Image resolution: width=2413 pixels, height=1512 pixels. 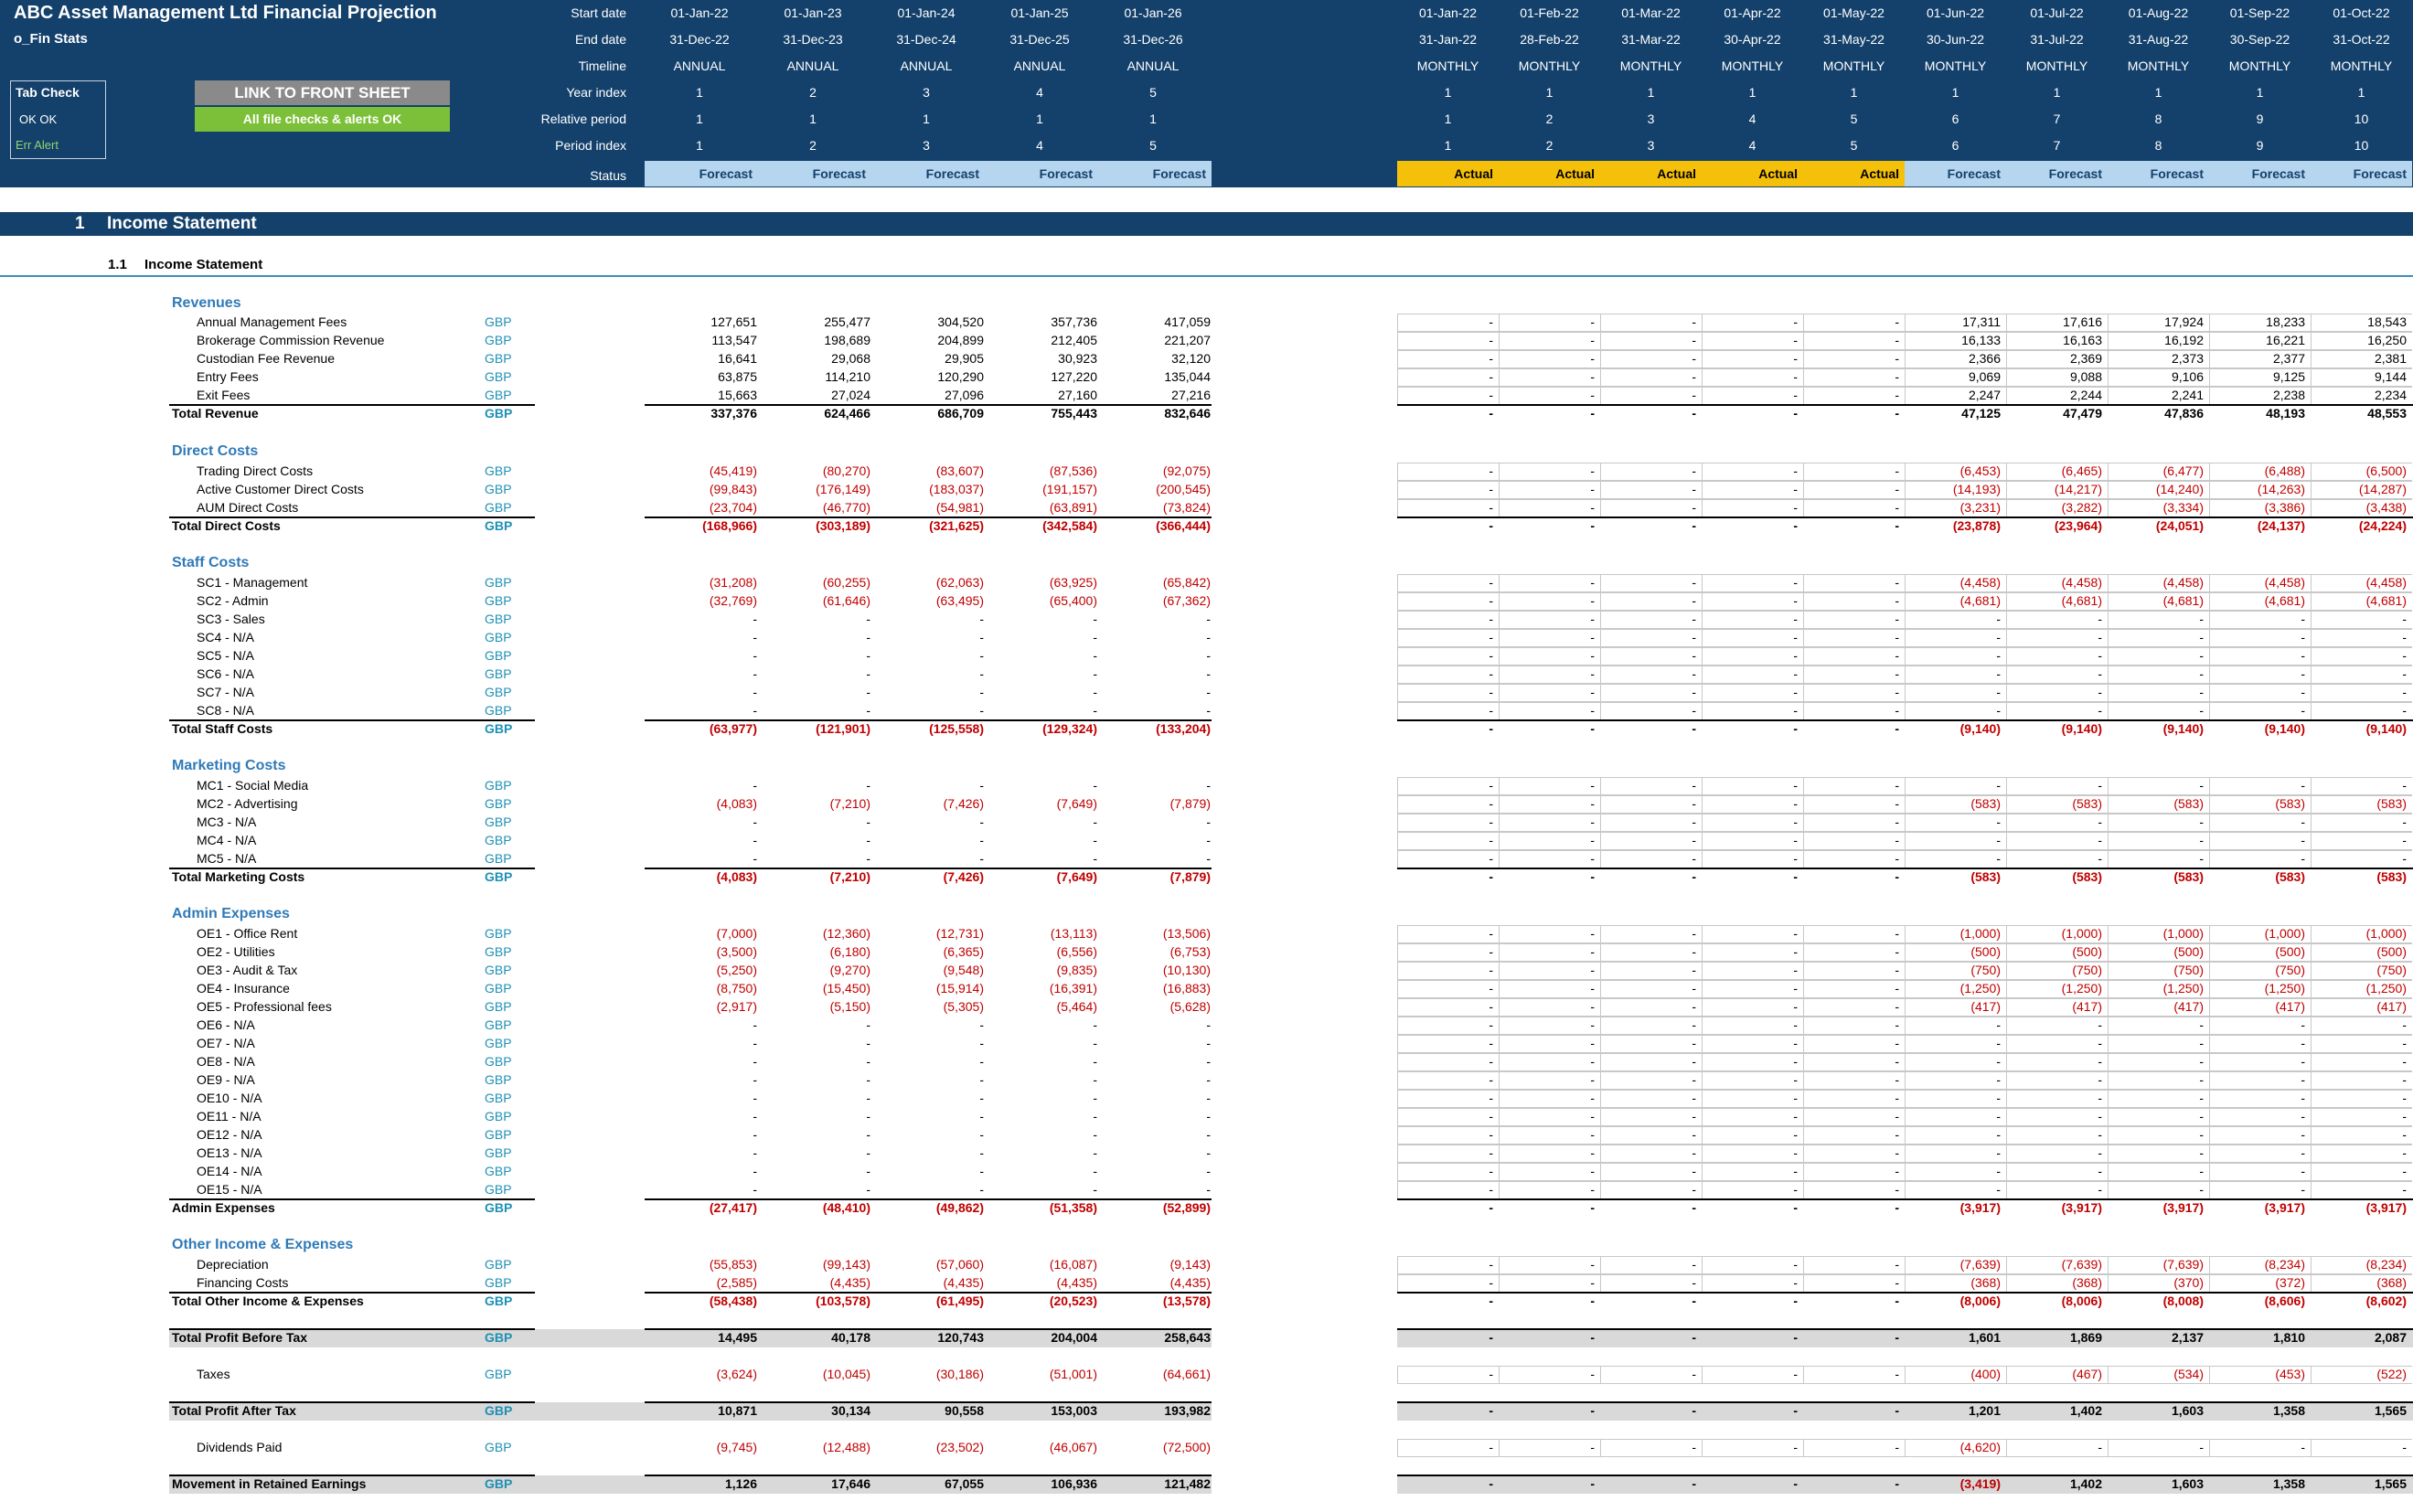 I want to click on annual-value-cell: (48,410), so click(x=816, y=1207).